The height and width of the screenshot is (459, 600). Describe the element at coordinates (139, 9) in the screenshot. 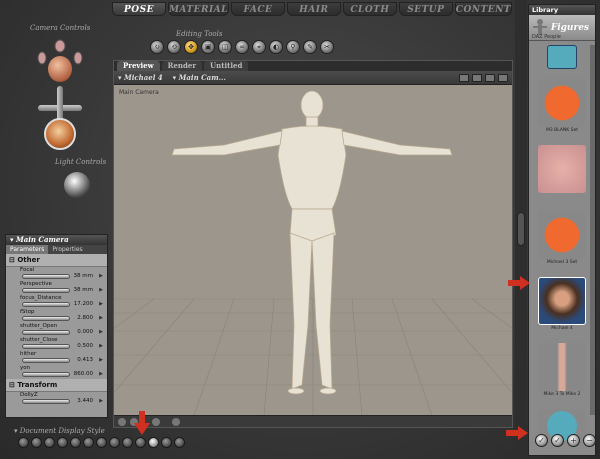

I see `tab-pose: POSE` at that location.